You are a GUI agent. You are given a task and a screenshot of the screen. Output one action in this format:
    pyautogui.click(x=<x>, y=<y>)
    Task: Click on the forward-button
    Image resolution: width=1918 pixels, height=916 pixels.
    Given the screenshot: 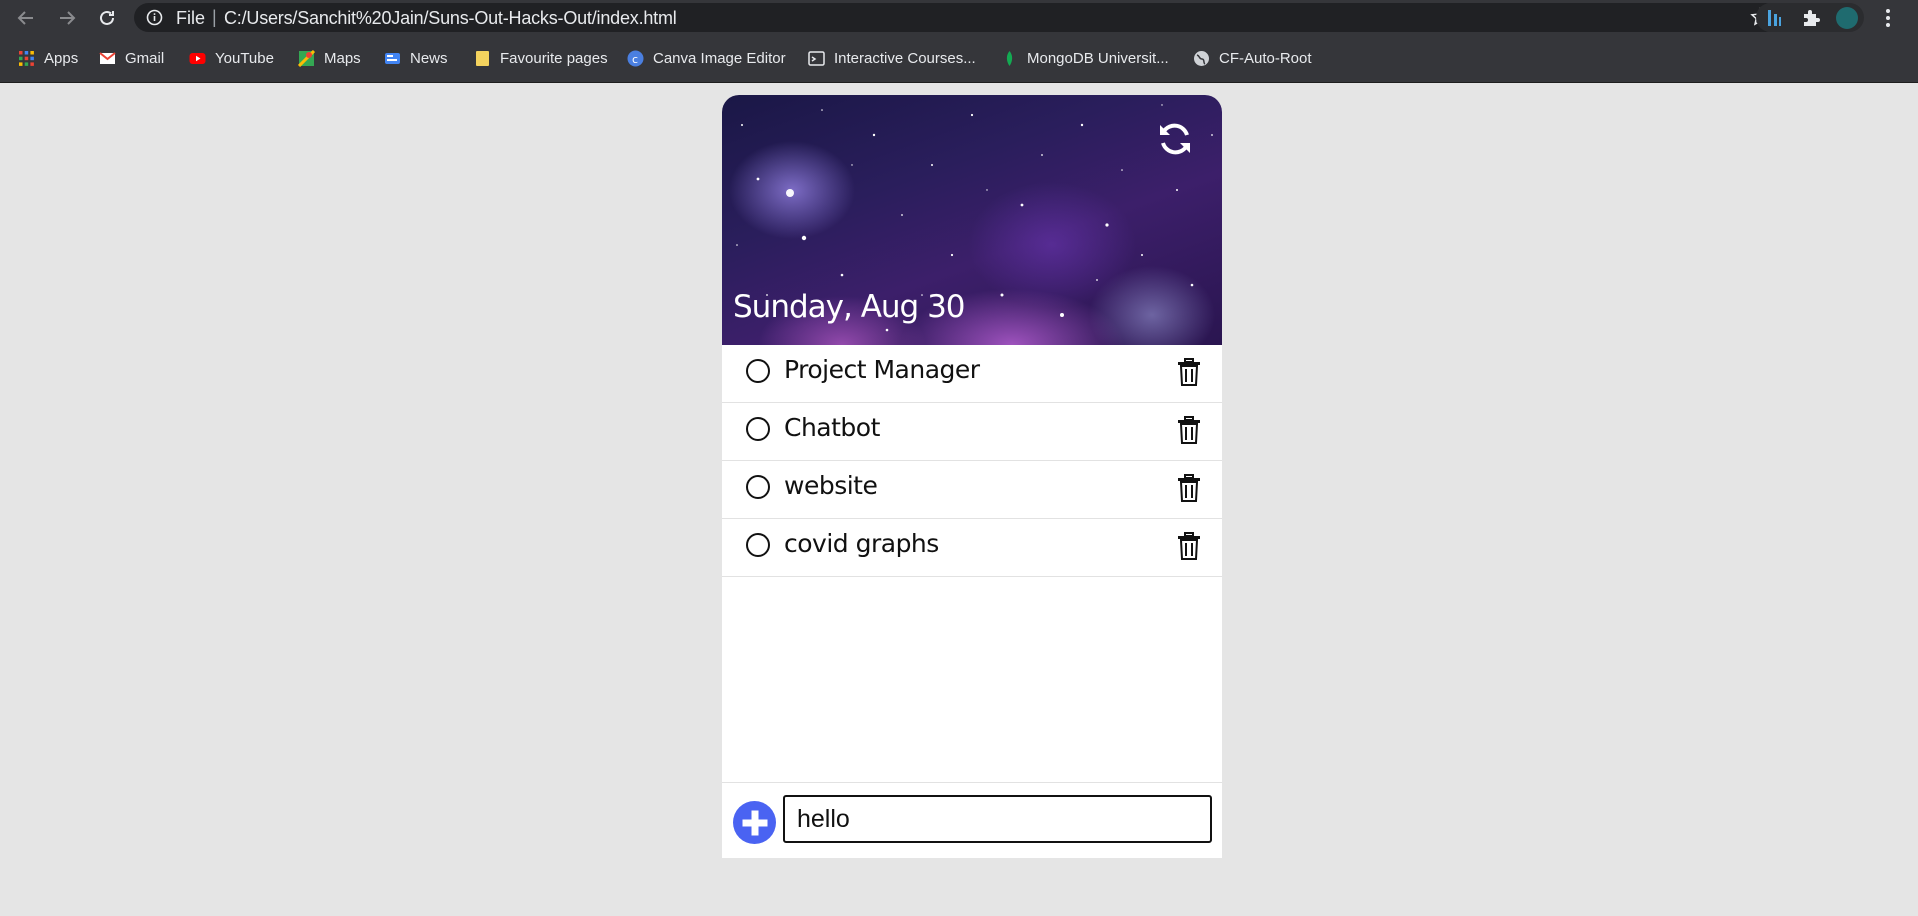 What is the action you would take?
    pyautogui.click(x=67, y=18)
    